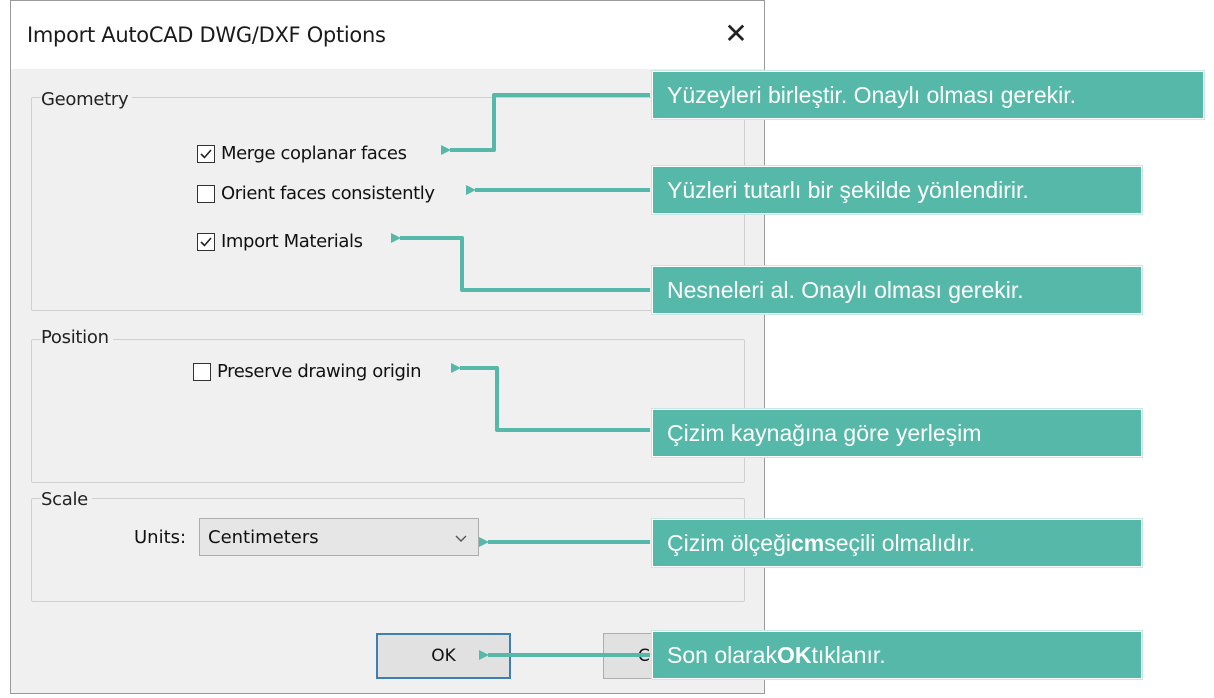 This screenshot has height=698, width=1214. I want to click on callout-scale-post: seçili olmalıdır., so click(900, 542).